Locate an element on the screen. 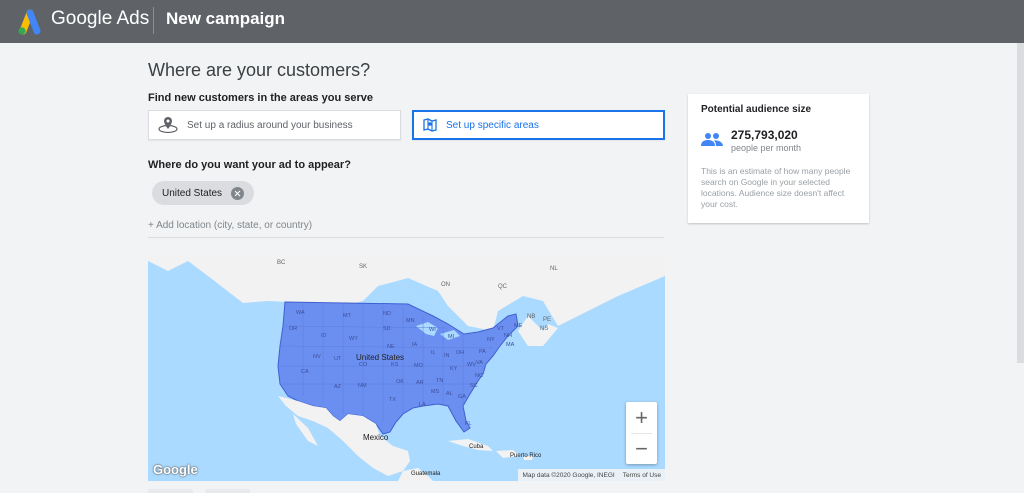 Image resolution: width=1024 pixels, height=493 pixels. state-label-in: IN is located at coordinates (447, 356).